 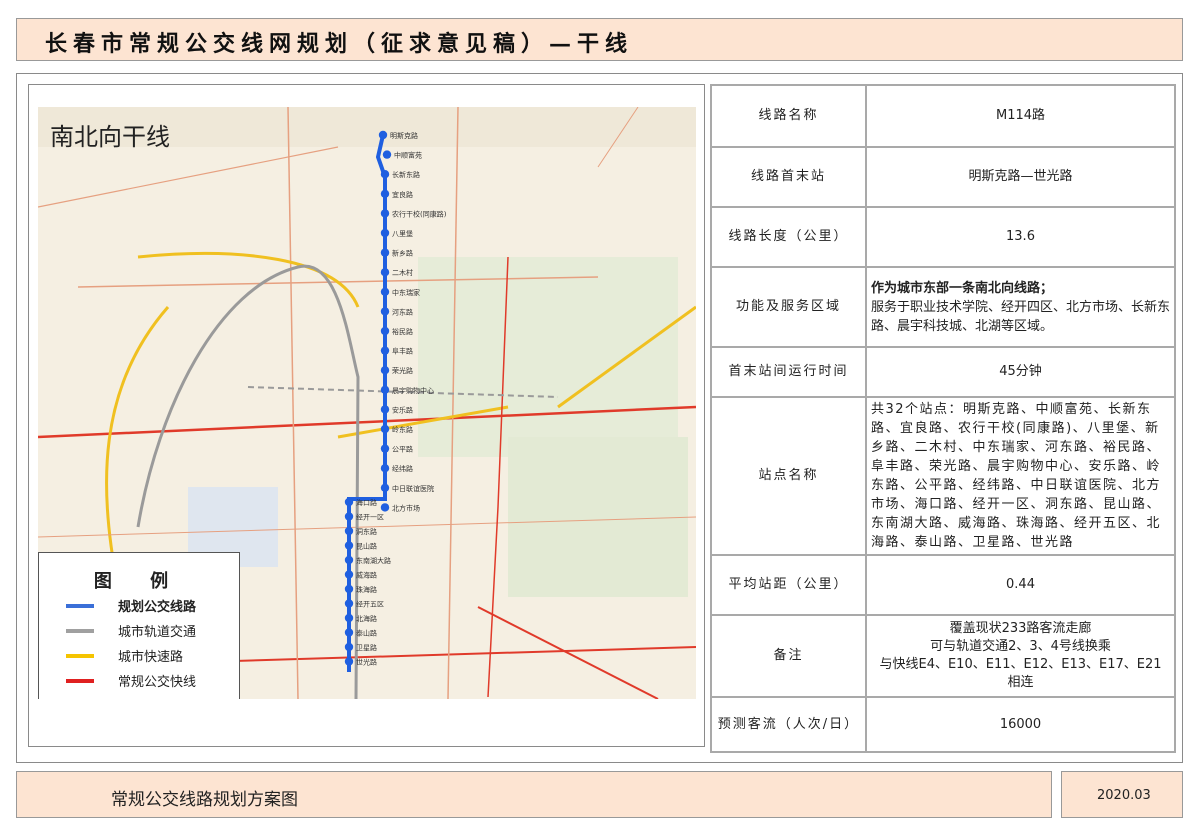 What do you see at coordinates (402, 429) in the screenshot?
I see `station-label: 岭东路` at bounding box center [402, 429].